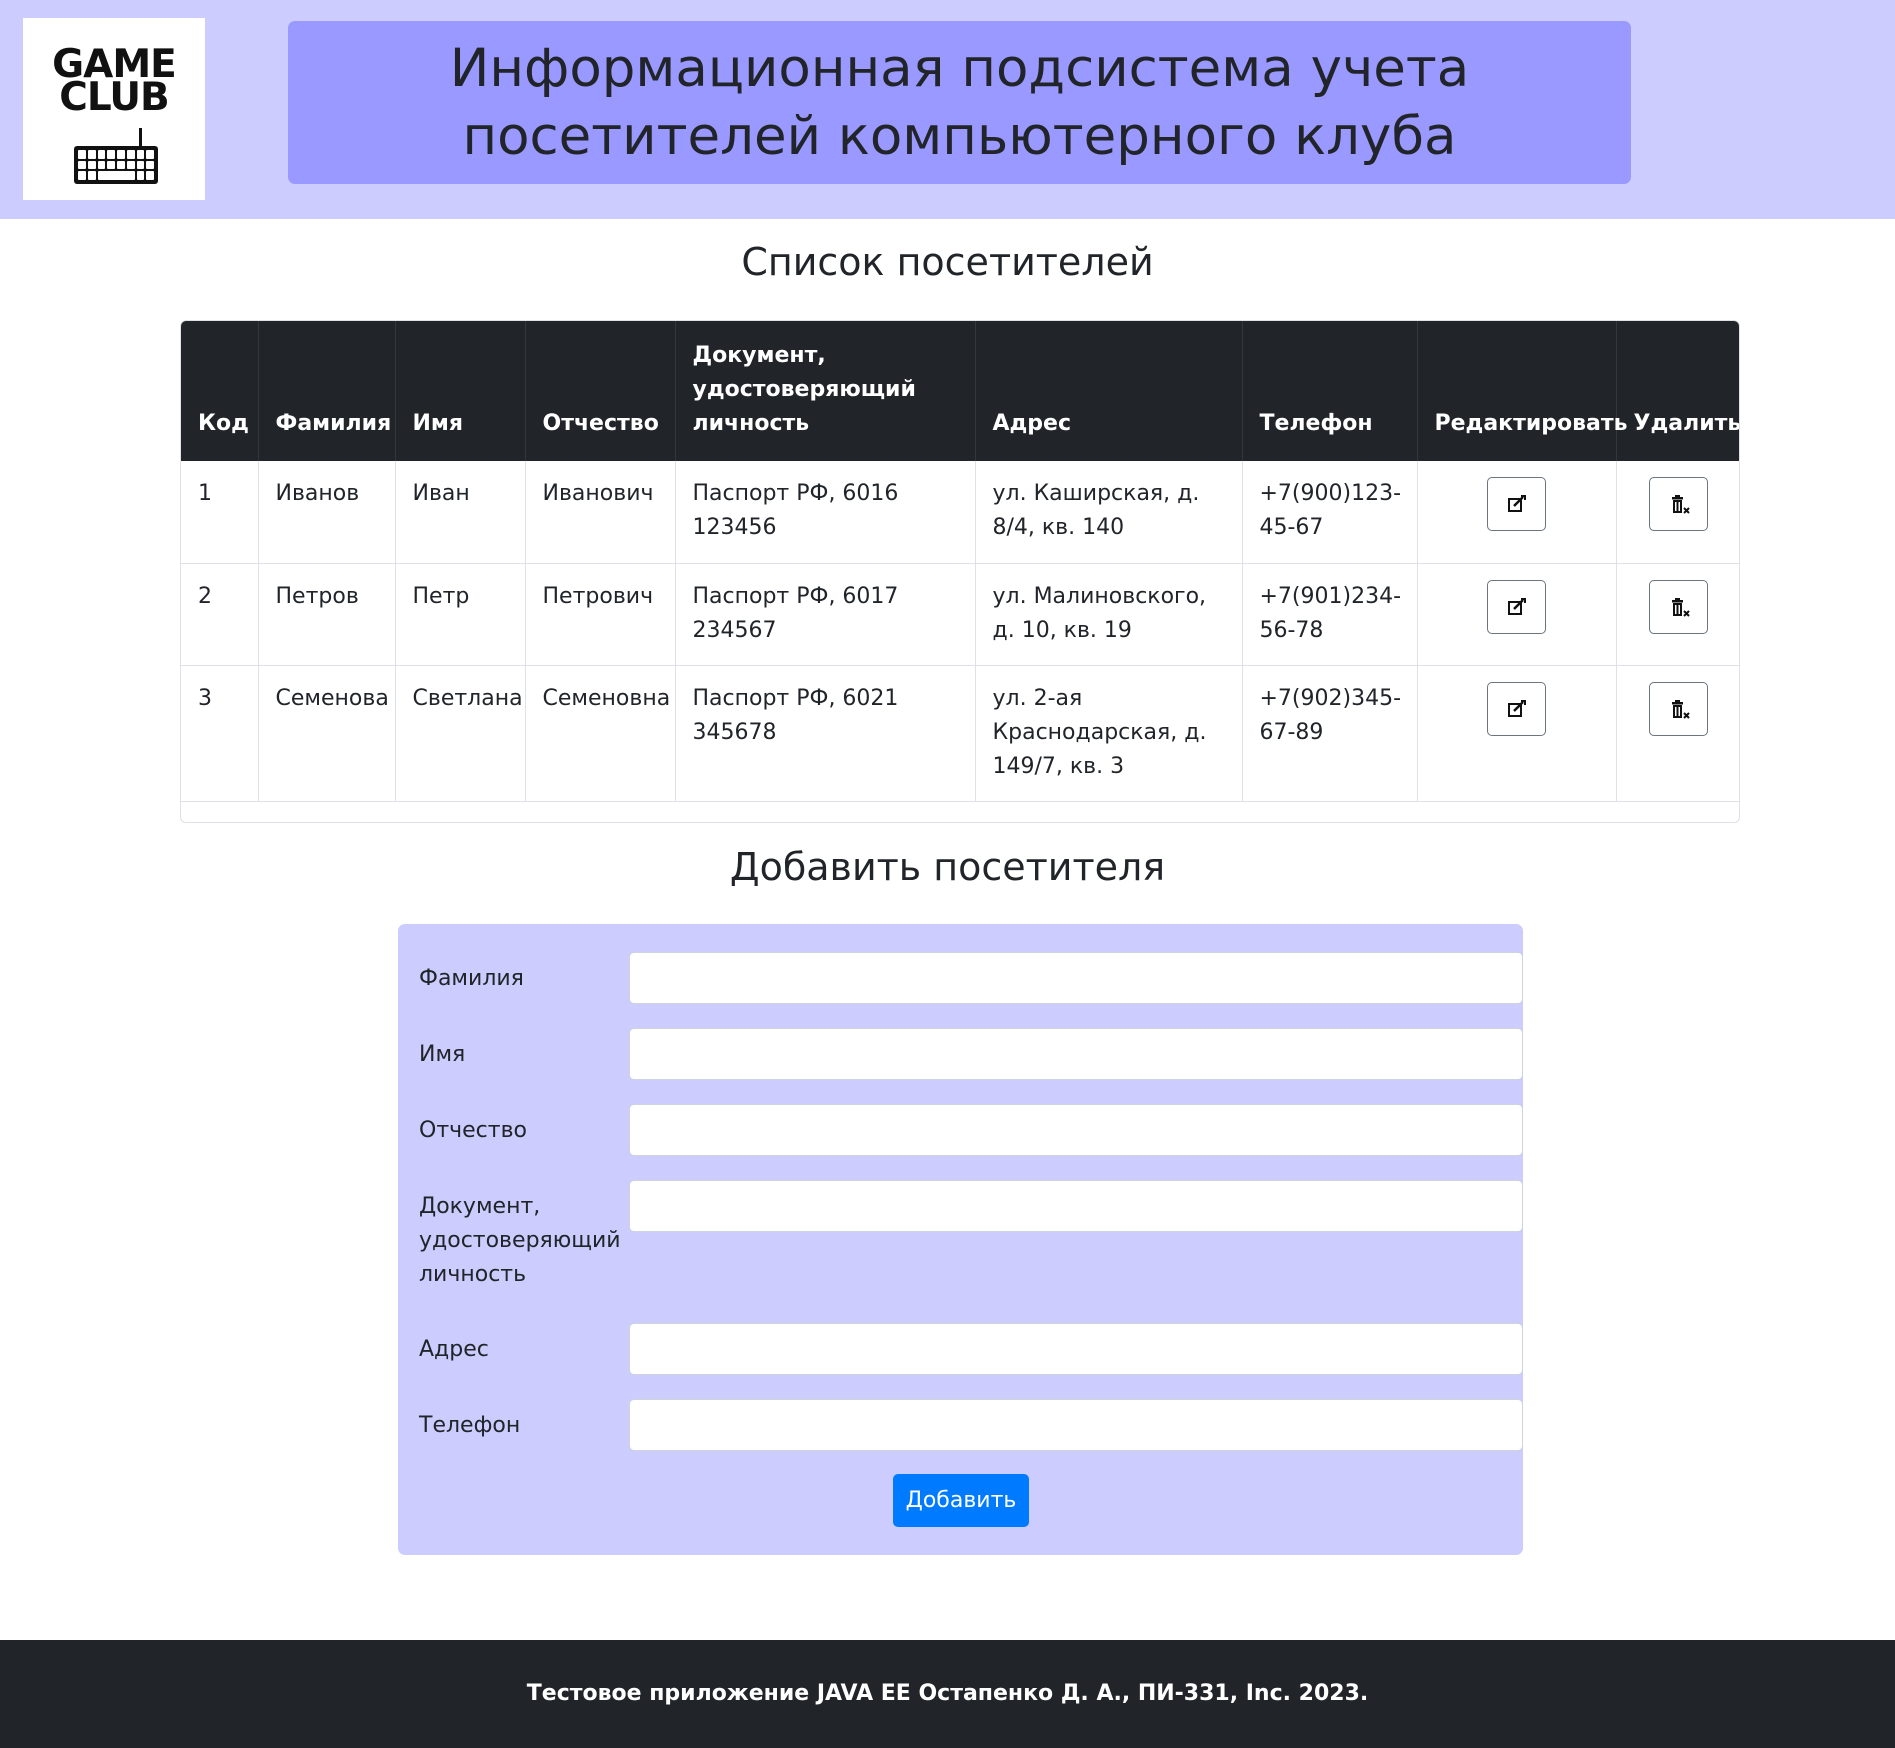 The image size is (1895, 1748). What do you see at coordinates (1076, 978) in the screenshot?
I see `surname-input` at bounding box center [1076, 978].